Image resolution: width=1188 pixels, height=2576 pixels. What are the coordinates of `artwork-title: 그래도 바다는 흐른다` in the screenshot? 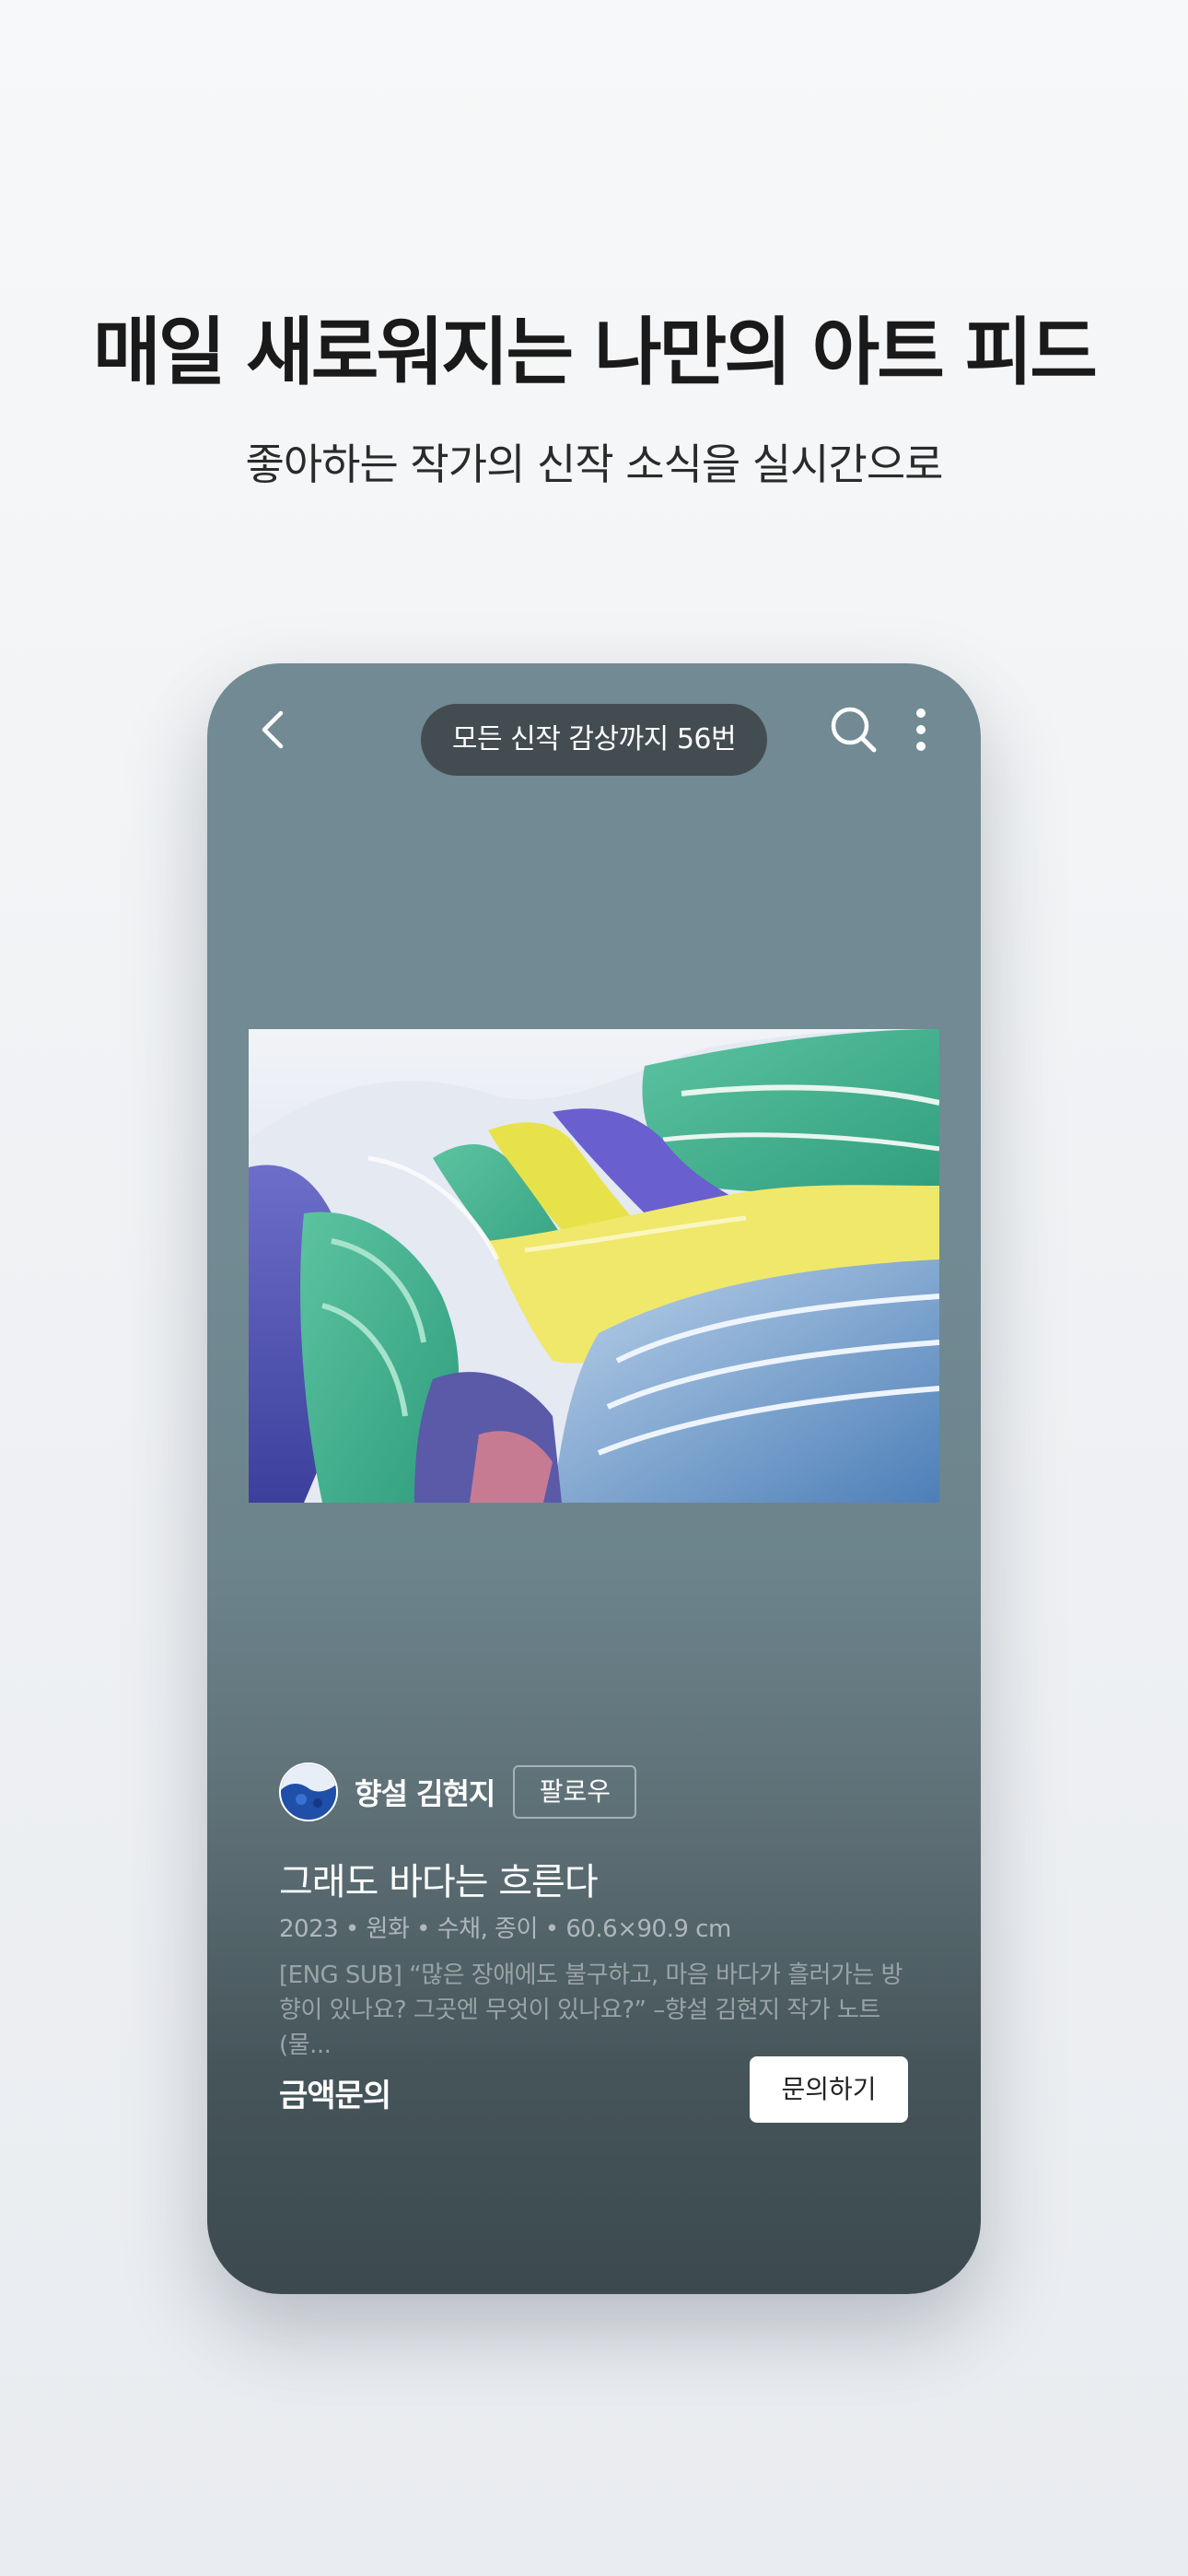 It's located at (439, 1882).